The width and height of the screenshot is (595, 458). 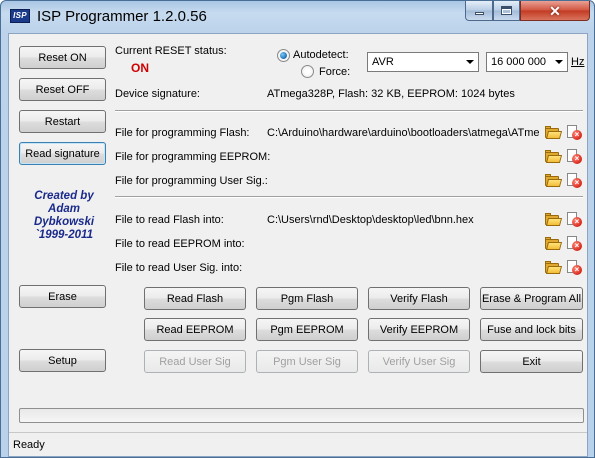 What do you see at coordinates (179, 268) in the screenshot?
I see `read-usersig-file-label: File to read User Sig. into:` at bounding box center [179, 268].